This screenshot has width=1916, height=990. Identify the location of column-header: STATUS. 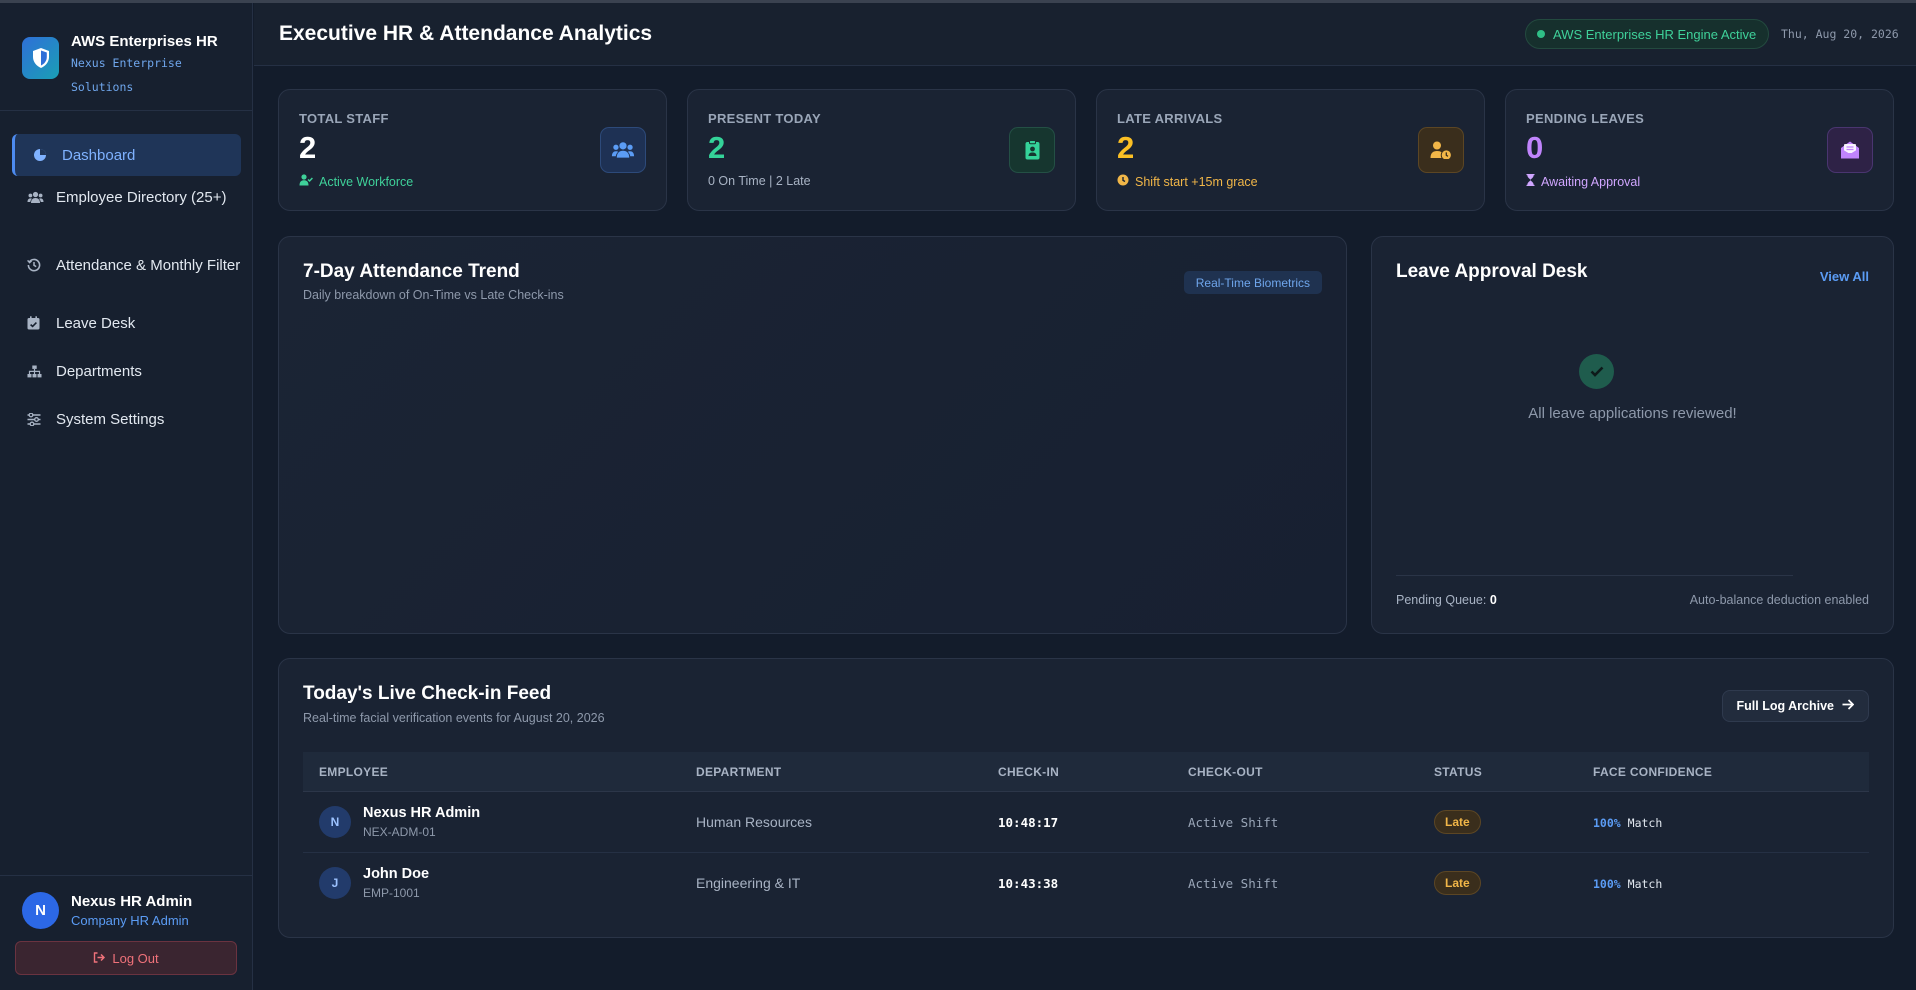
(1458, 772).